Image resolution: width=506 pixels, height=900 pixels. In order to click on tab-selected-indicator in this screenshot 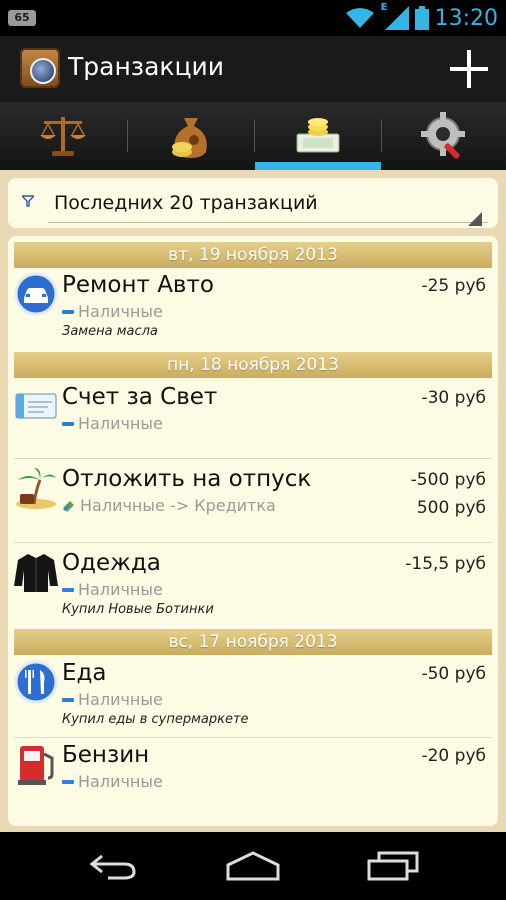, I will do `click(318, 166)`.